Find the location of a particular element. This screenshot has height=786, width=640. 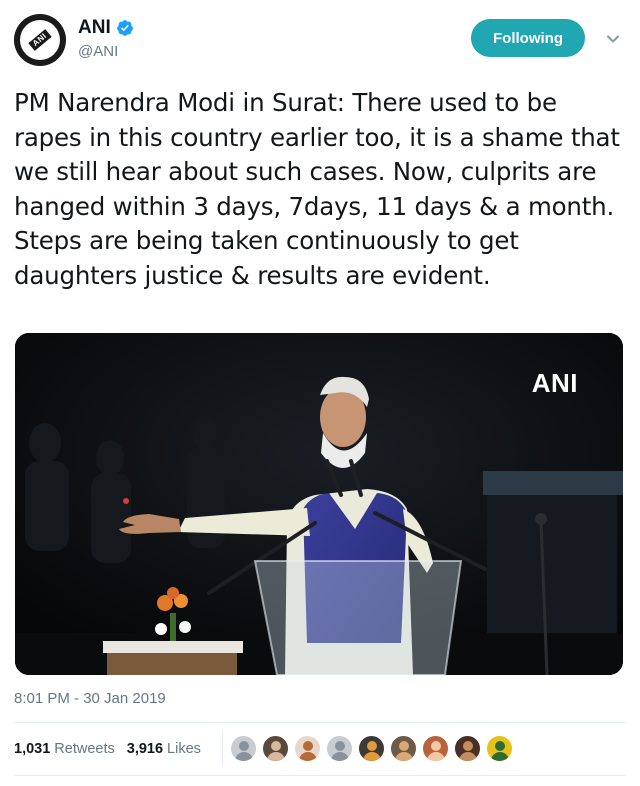

likes-label: Likes is located at coordinates (184, 749).